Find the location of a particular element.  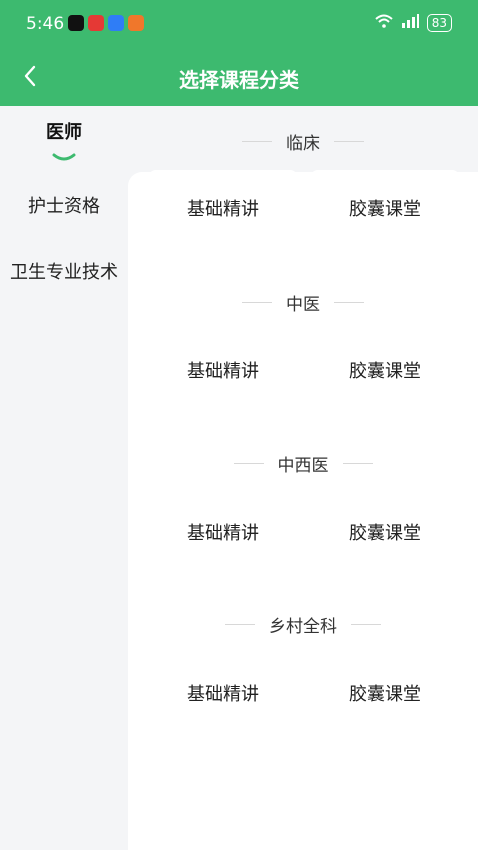

section-title-text: 中医 is located at coordinates (303, 304).